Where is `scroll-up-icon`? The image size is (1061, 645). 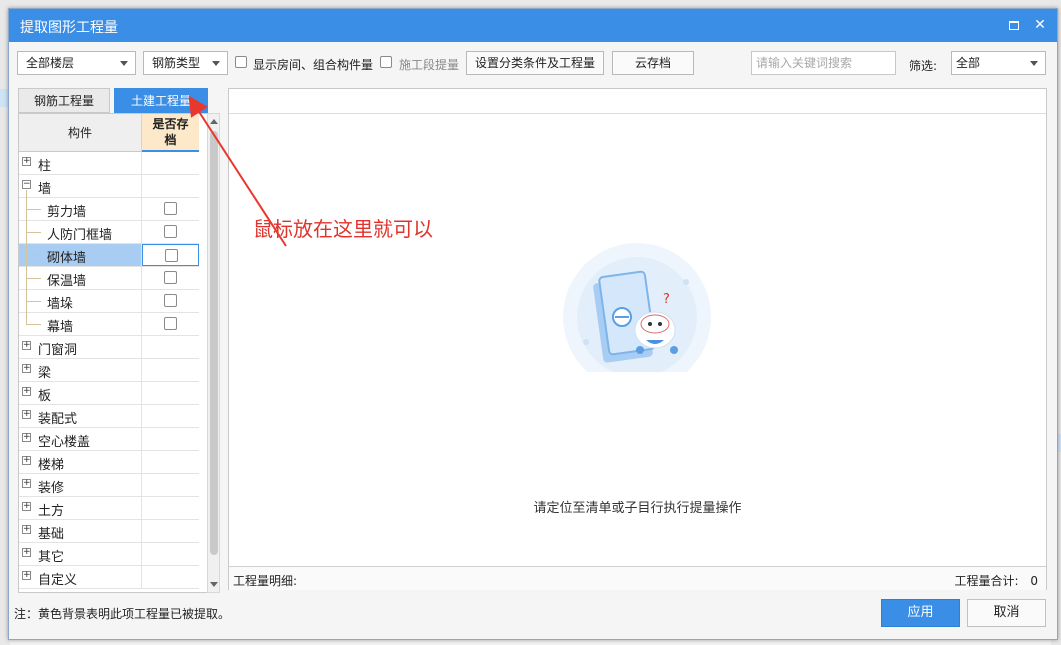 scroll-up-icon is located at coordinates (214, 121).